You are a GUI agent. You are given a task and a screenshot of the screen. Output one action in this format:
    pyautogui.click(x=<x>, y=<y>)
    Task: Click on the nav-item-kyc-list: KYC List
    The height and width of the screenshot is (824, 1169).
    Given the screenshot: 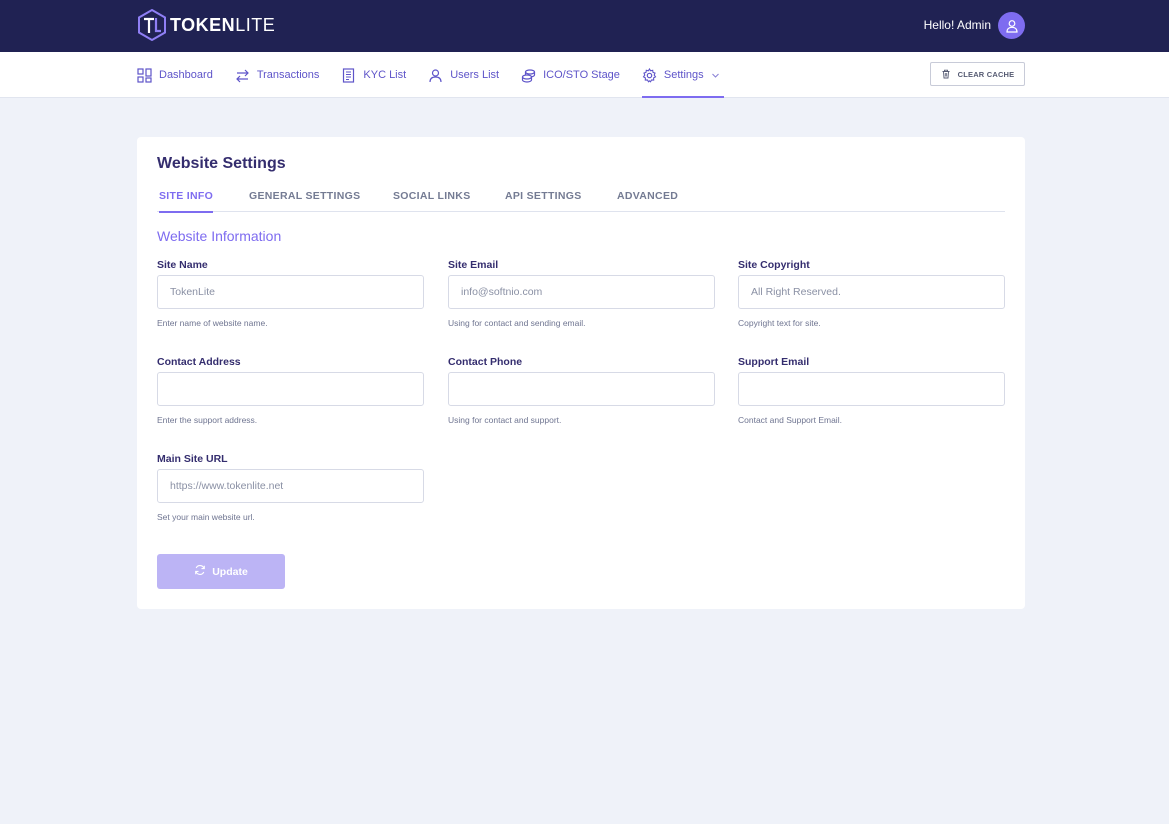 What is the action you would take?
    pyautogui.click(x=373, y=75)
    